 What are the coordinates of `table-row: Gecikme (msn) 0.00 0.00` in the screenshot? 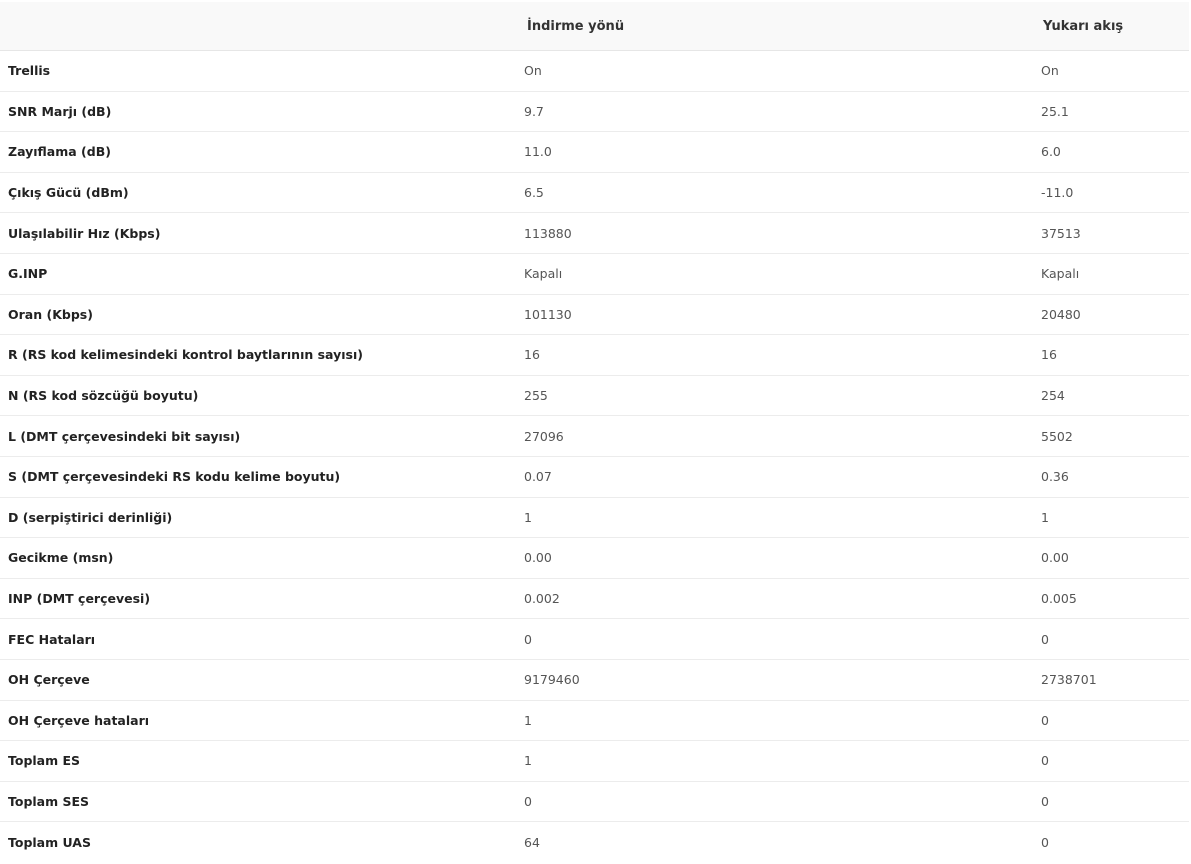 It's located at (594, 558).